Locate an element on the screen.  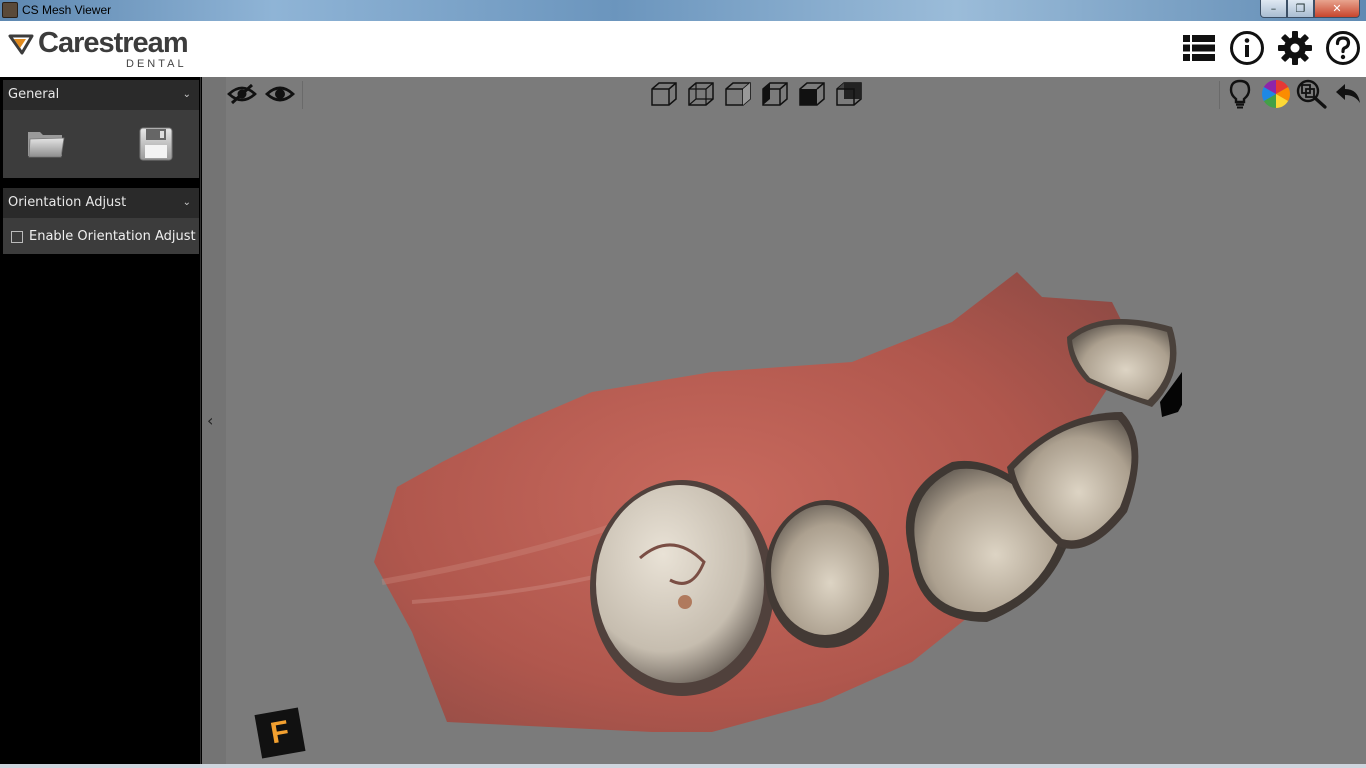
app-header: Carestream DENTAL is located at coordinates (683, 49).